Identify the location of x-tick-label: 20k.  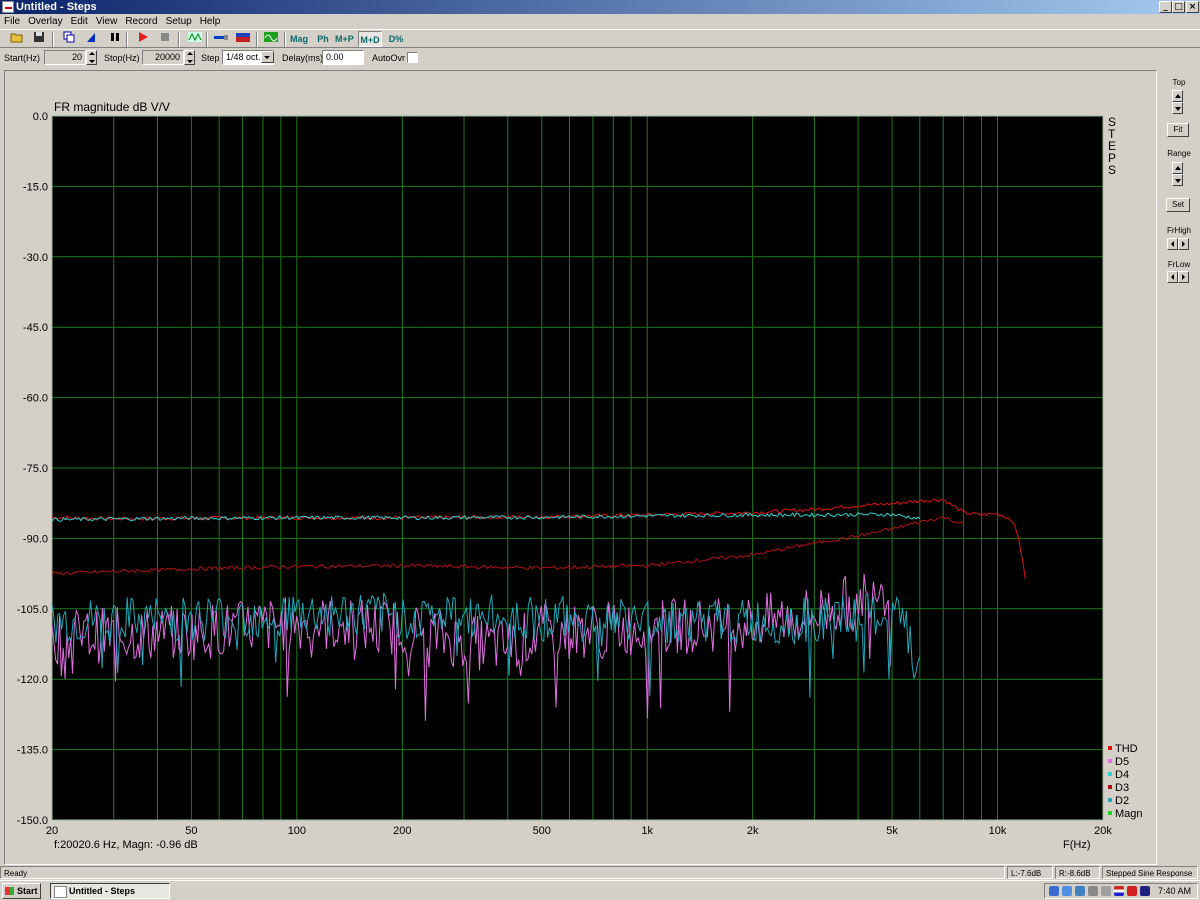
(1103, 831).